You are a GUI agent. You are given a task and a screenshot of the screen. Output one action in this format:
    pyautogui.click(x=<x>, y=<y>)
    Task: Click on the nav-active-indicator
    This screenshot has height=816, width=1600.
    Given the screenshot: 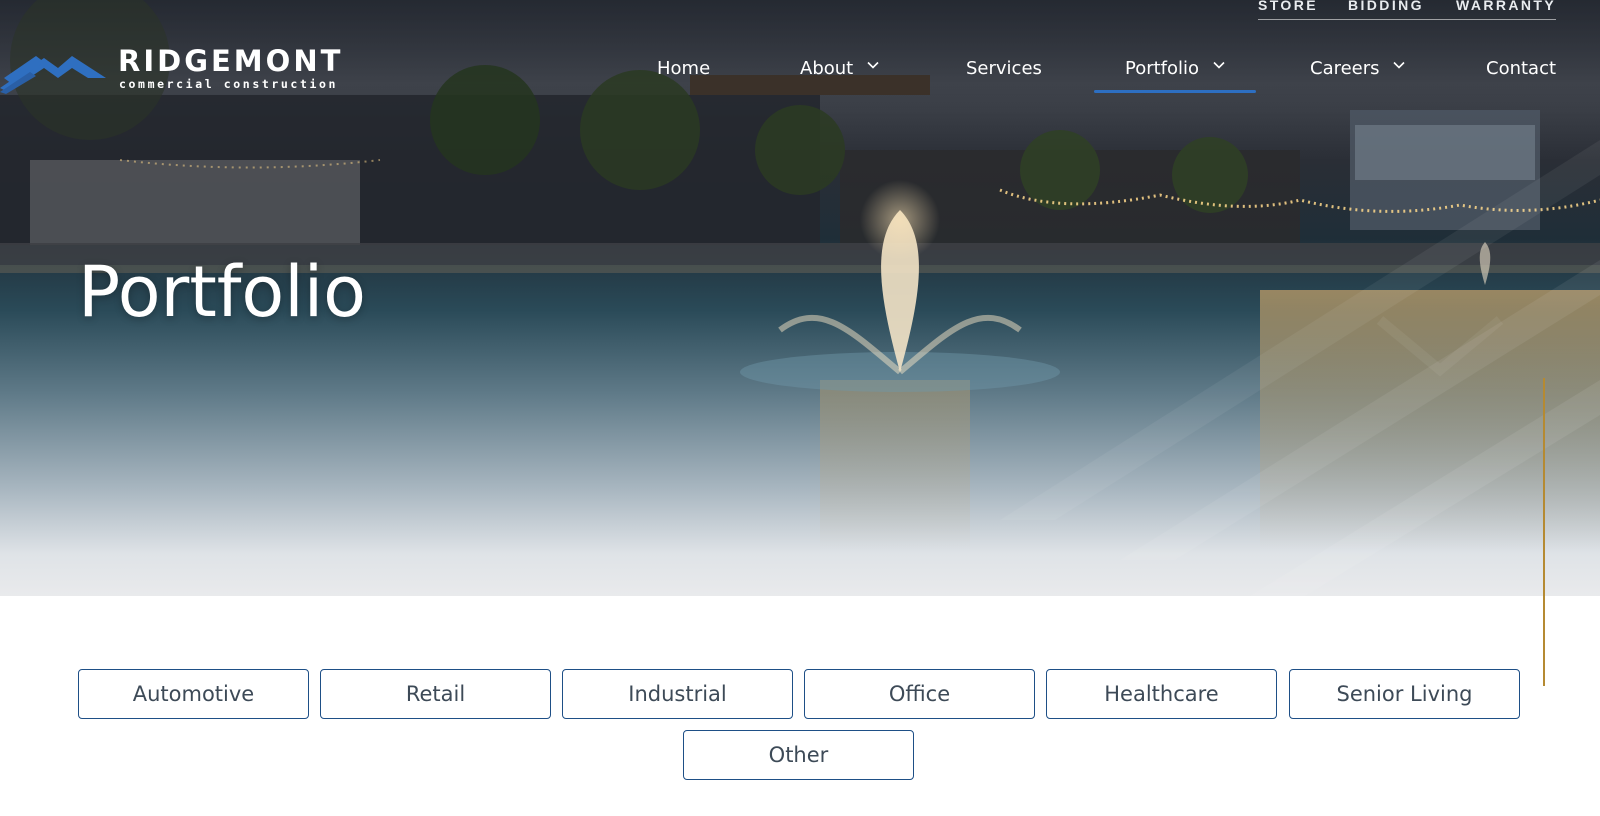 What is the action you would take?
    pyautogui.click(x=1175, y=91)
    